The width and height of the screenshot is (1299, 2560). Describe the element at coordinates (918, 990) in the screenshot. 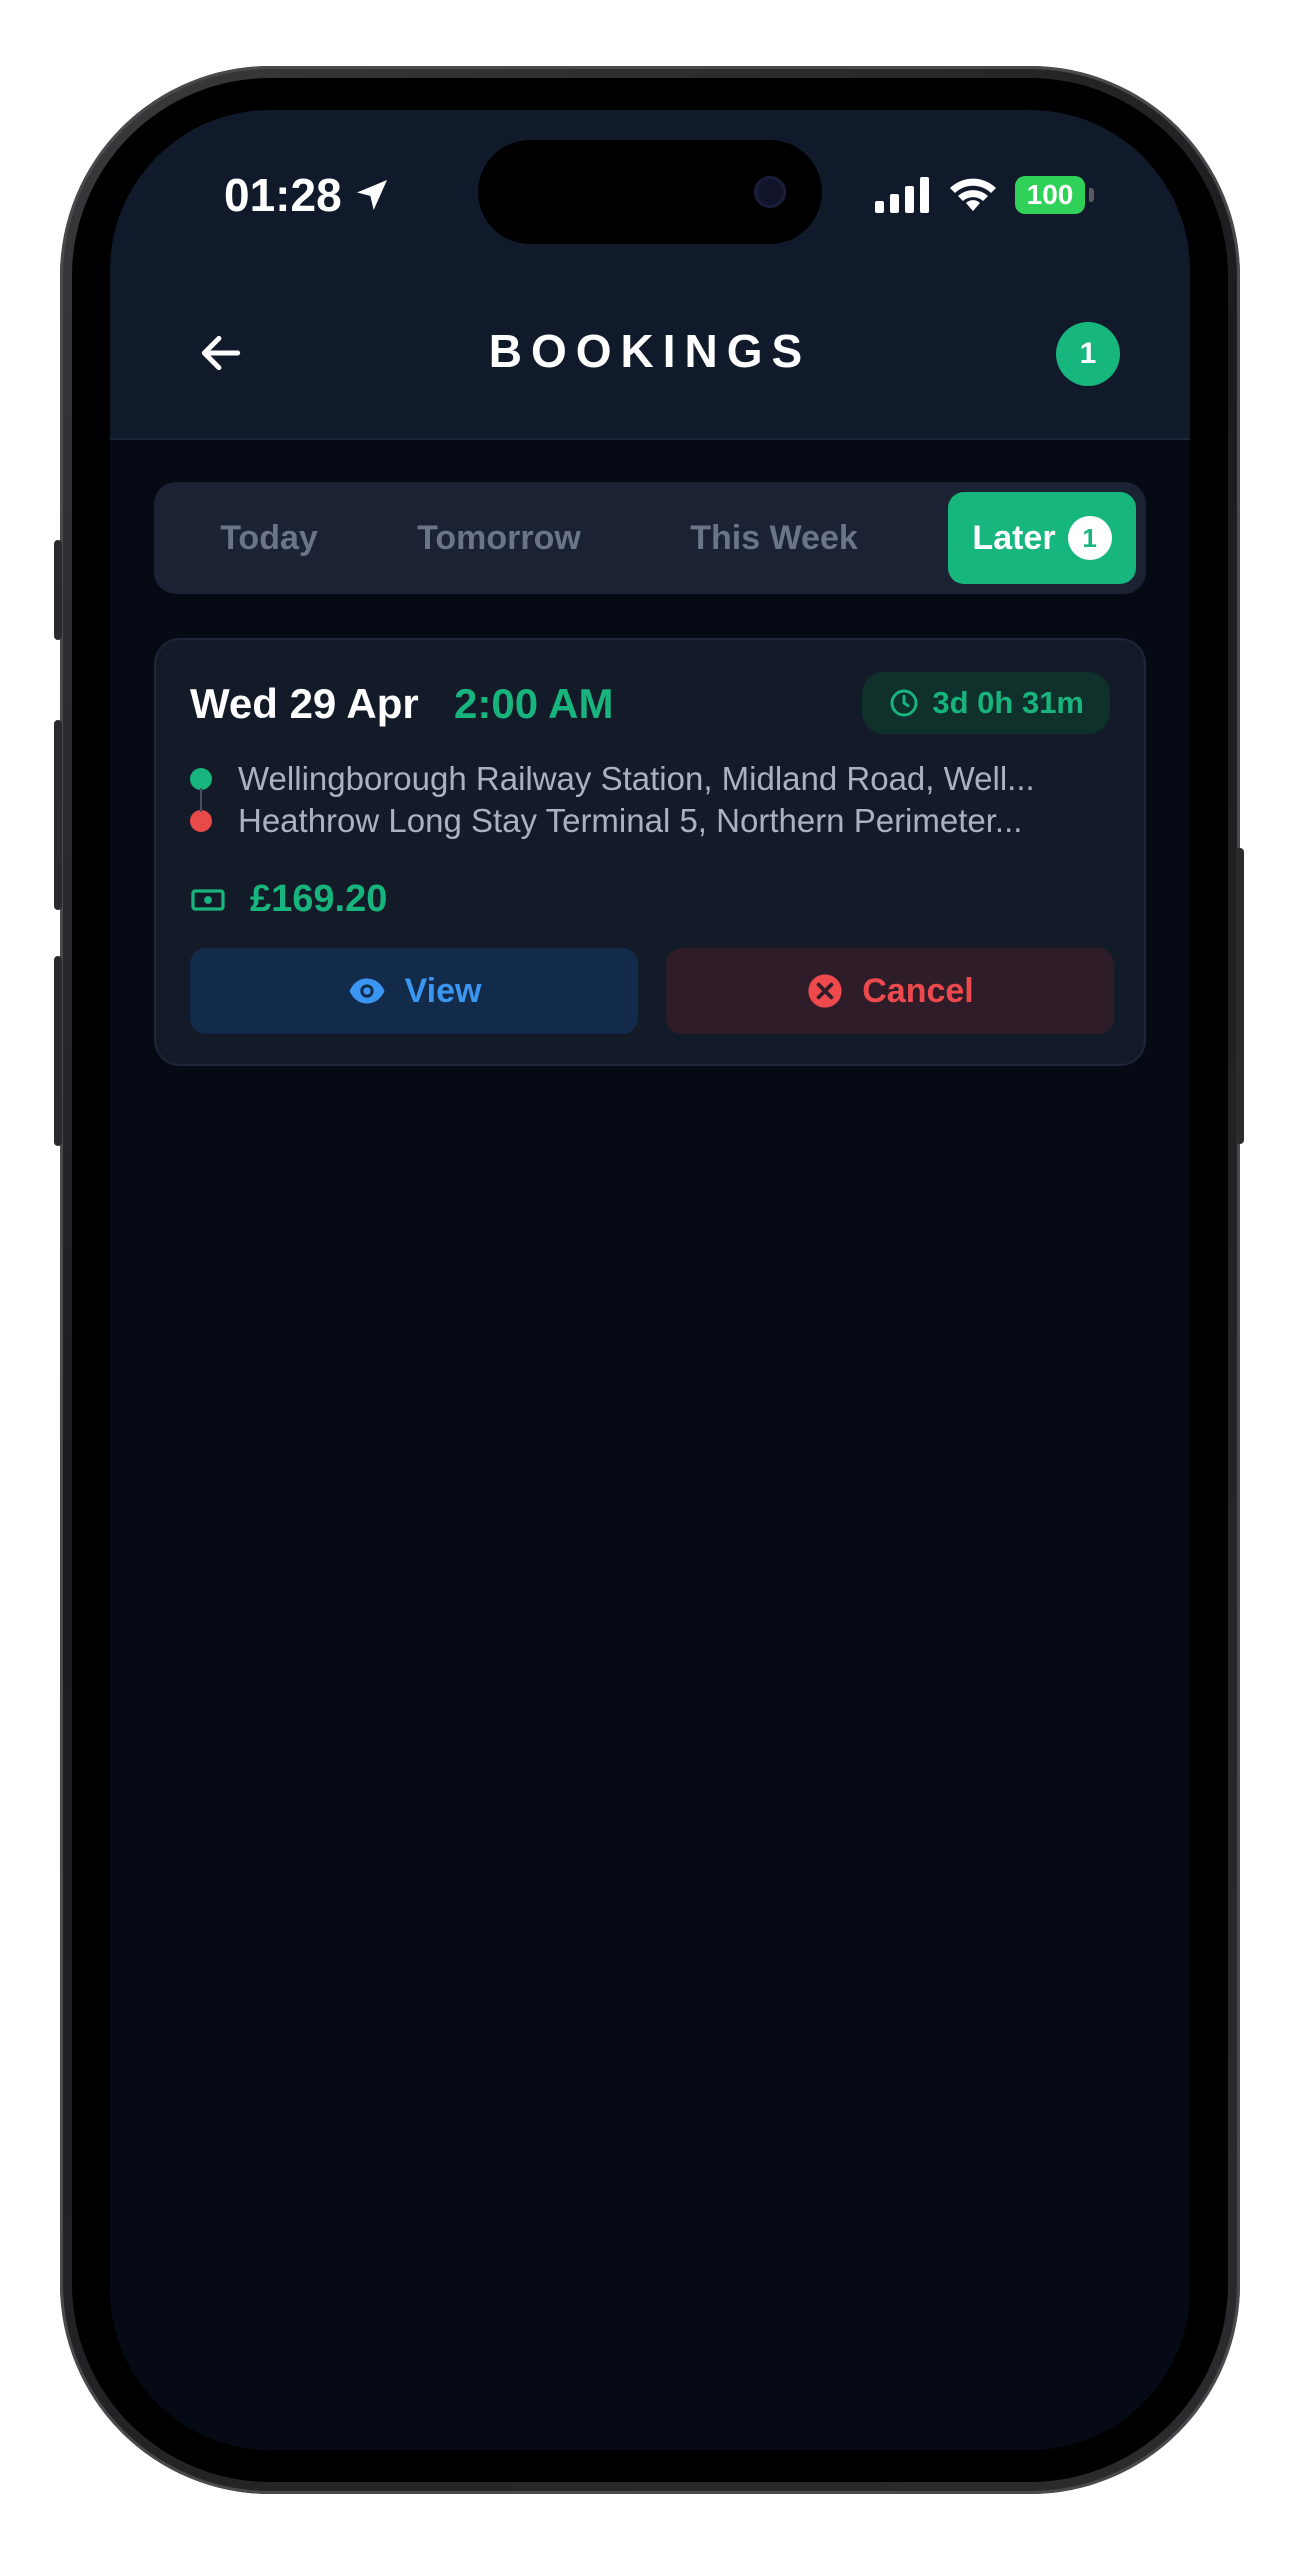

I see `cancel-button-label: Cancel` at that location.